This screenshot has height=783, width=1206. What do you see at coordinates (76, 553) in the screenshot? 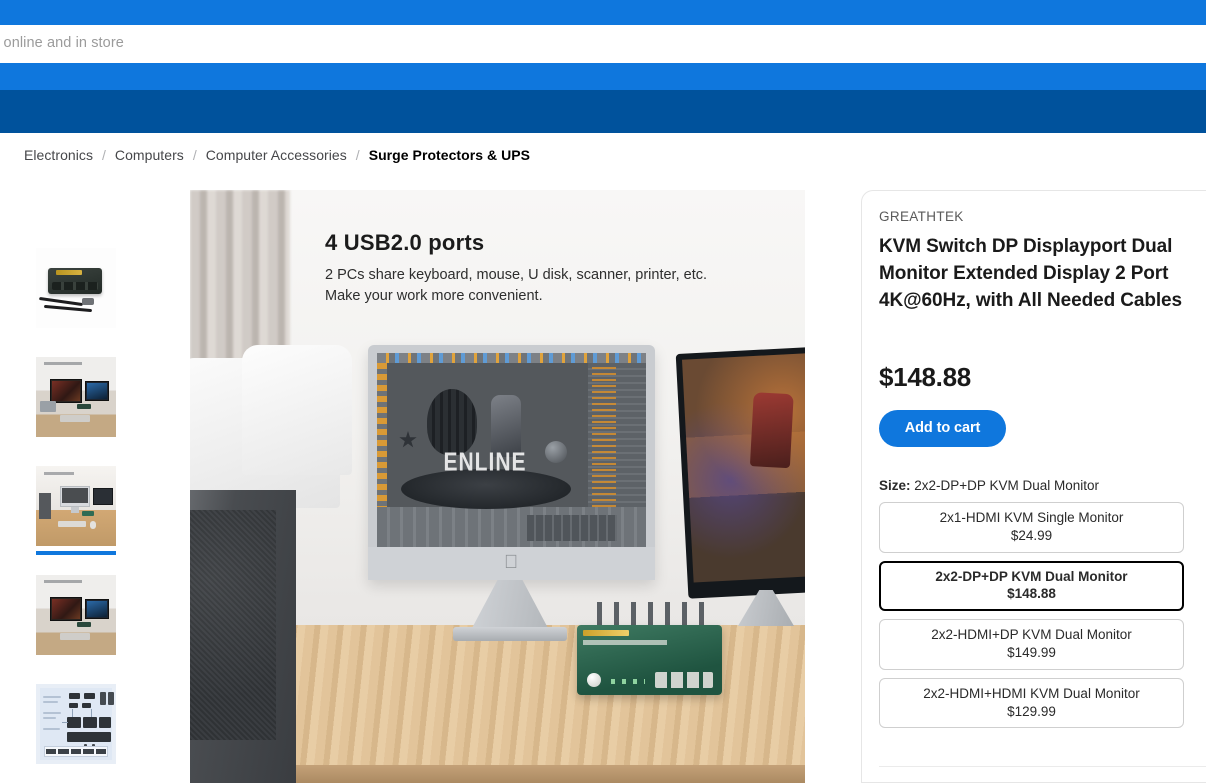
I see `thumbnail-selected-indicator` at bounding box center [76, 553].